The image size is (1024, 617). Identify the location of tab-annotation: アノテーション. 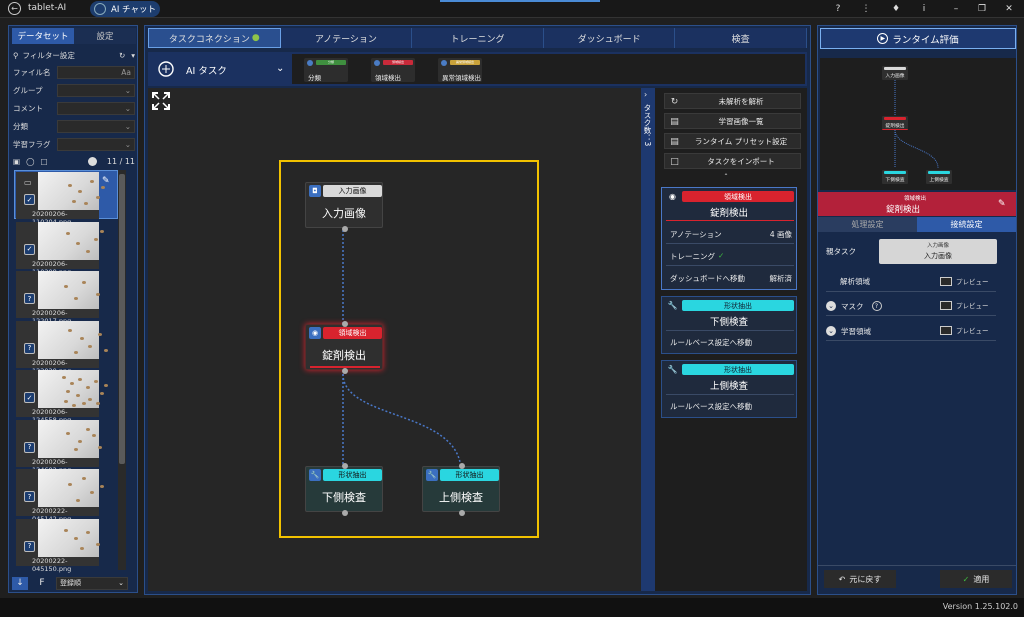
(346, 38).